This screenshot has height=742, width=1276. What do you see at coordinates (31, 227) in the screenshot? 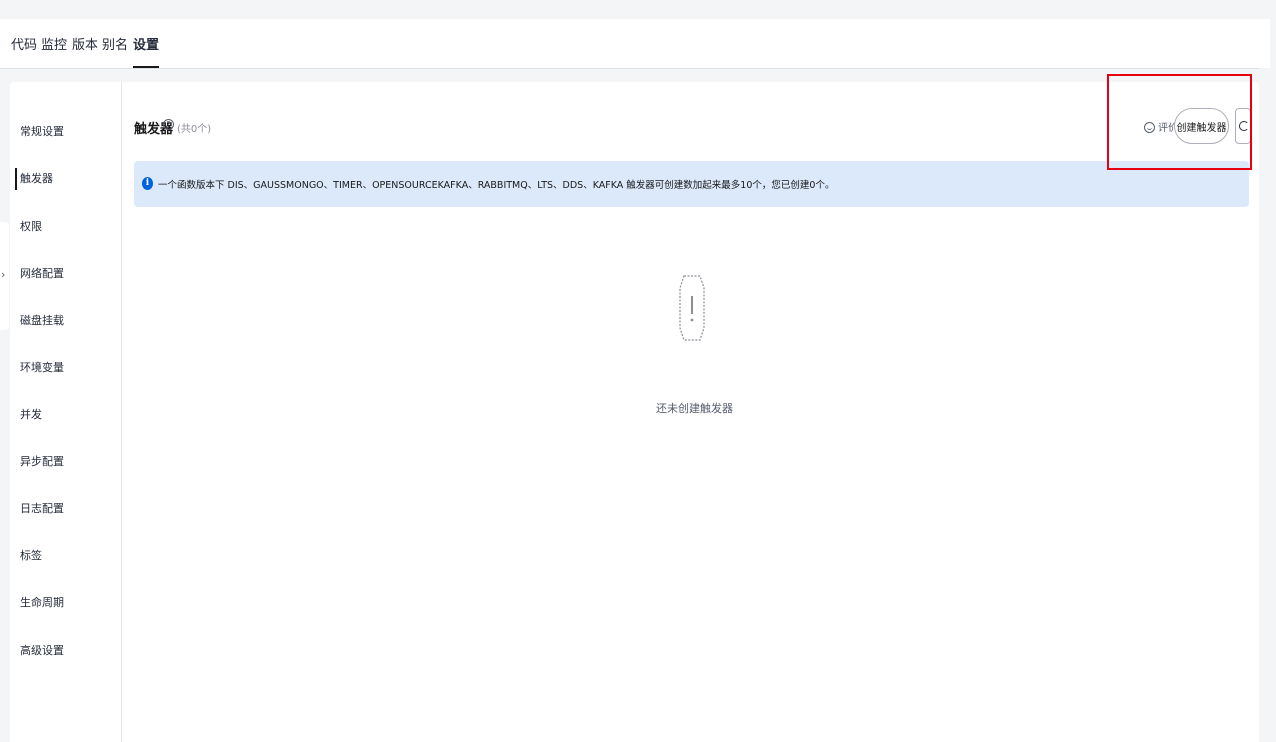
I see `sidebar-item-permissions: 权限` at bounding box center [31, 227].